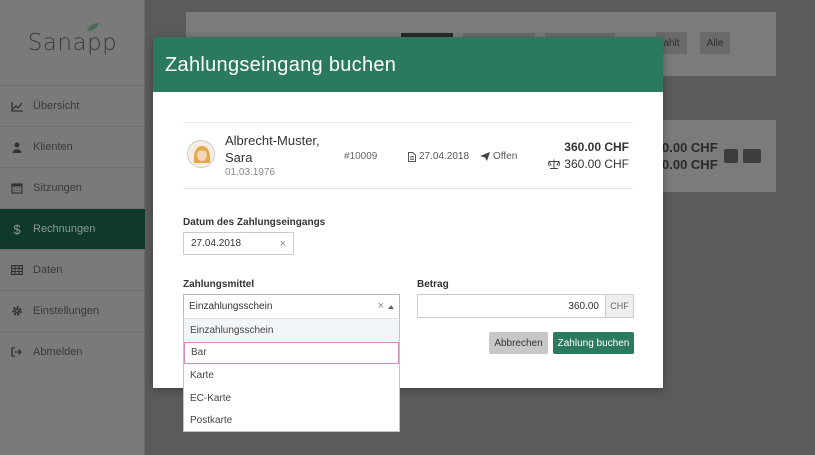 Image resolution: width=815 pixels, height=455 pixels. What do you see at coordinates (525, 306) in the screenshot?
I see `amount-input: 360.00 CHF` at bounding box center [525, 306].